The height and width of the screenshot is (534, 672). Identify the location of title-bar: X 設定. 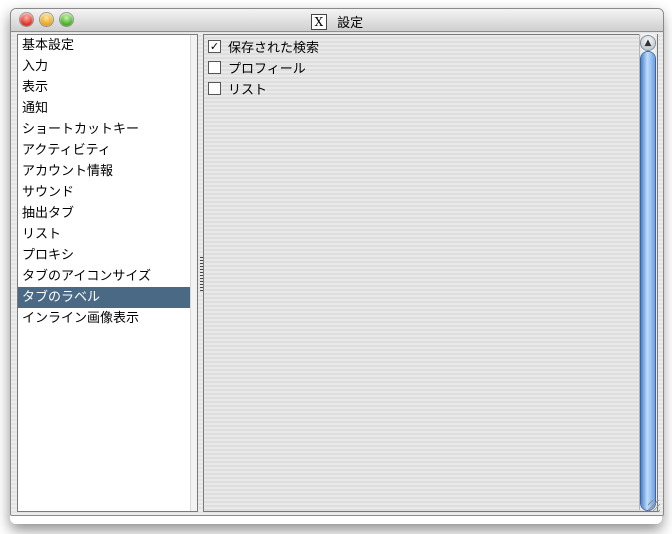
(337, 20).